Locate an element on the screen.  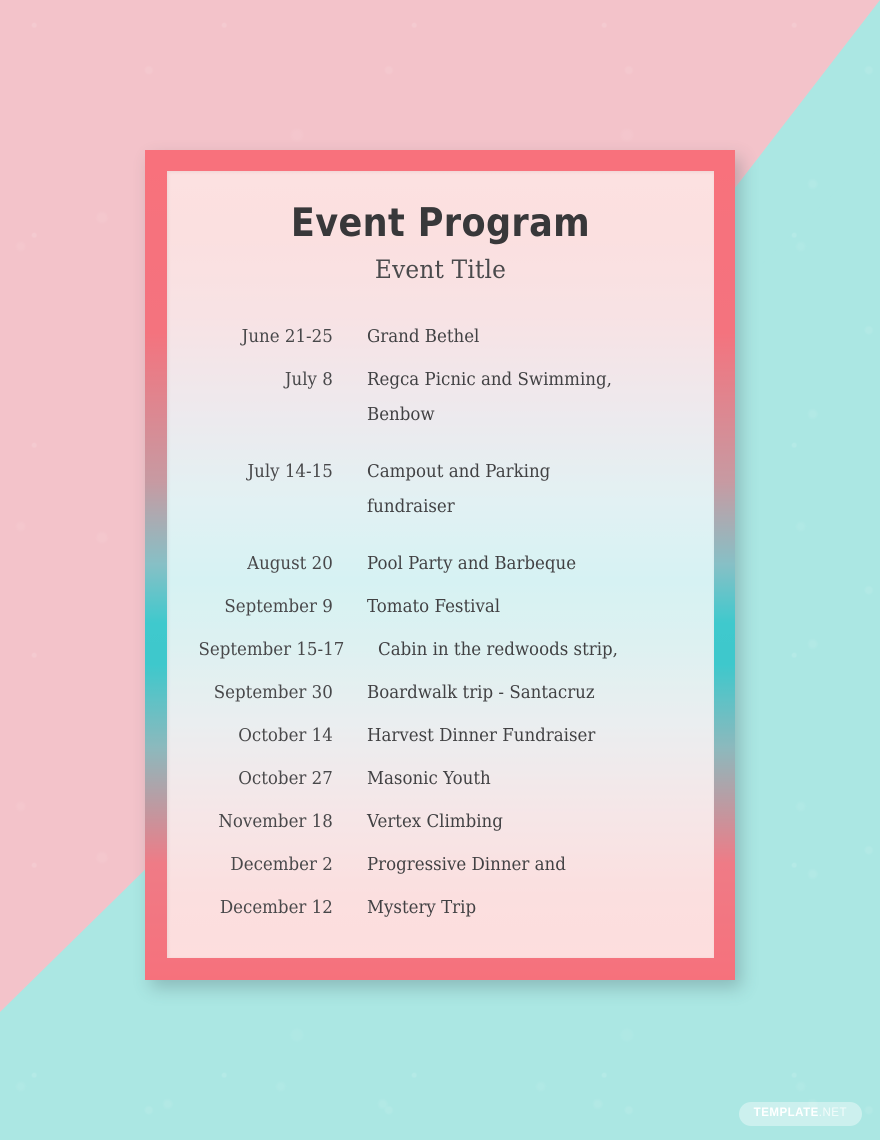
card-header: Event Program Event Title is located at coordinates (440, 227).